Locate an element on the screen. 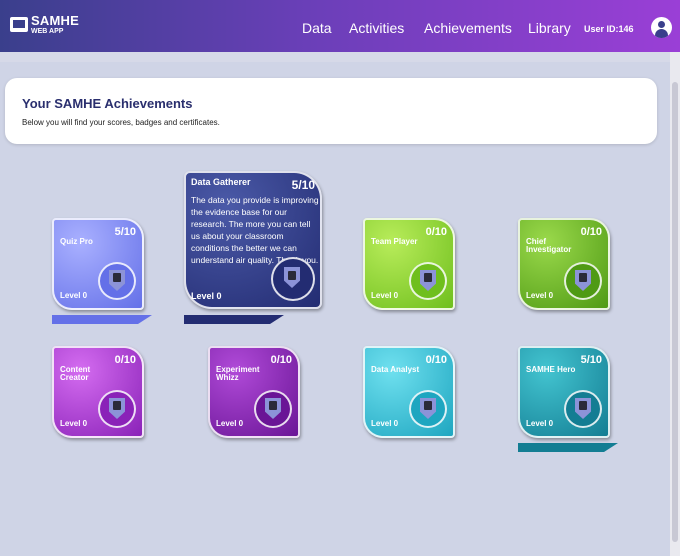  badge-name: Chief Investigator is located at coordinates (549, 245).